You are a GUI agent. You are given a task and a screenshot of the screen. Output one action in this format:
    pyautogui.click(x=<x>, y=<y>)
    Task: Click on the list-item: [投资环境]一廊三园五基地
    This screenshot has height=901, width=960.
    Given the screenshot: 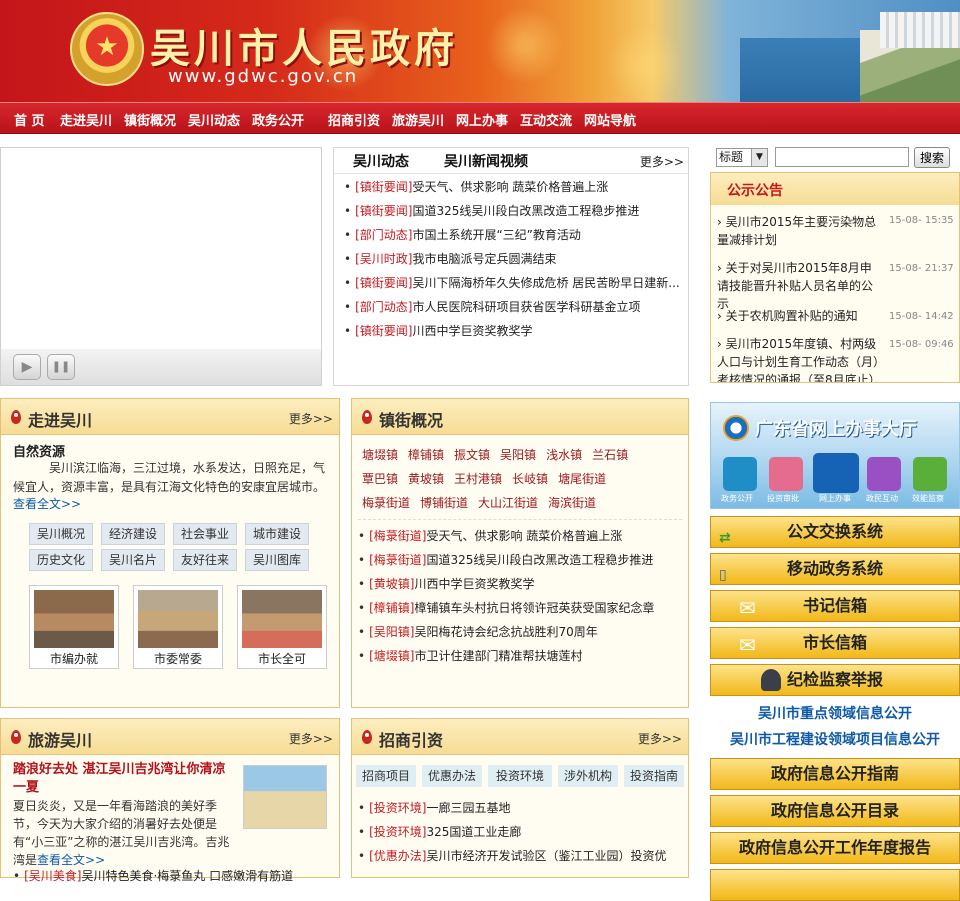 What is the action you would take?
    pyautogui.click(x=434, y=809)
    